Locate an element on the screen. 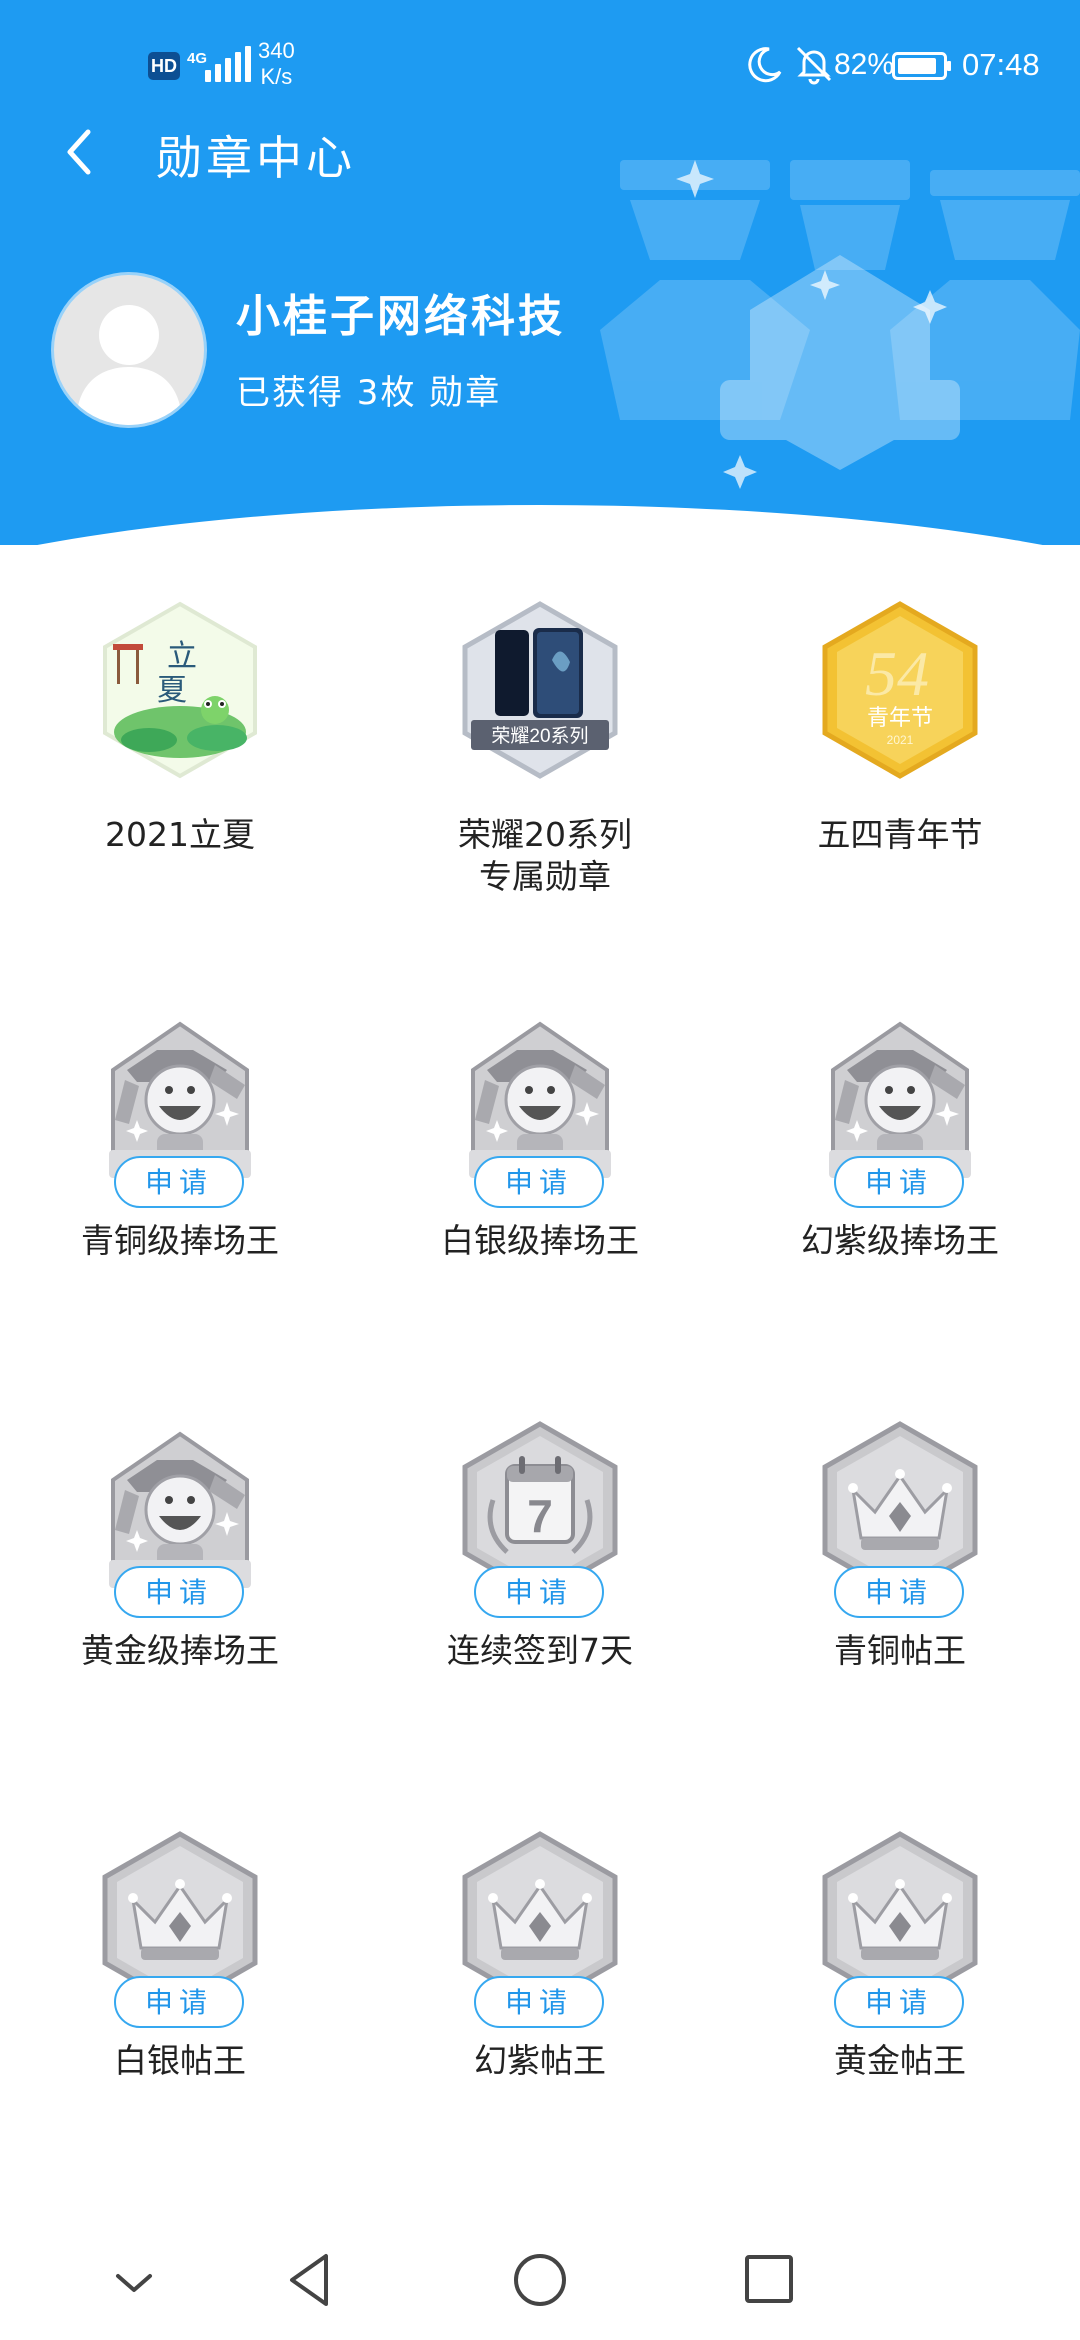  medal-name: 荣耀20系列专属勋章 is located at coordinates (545, 855).